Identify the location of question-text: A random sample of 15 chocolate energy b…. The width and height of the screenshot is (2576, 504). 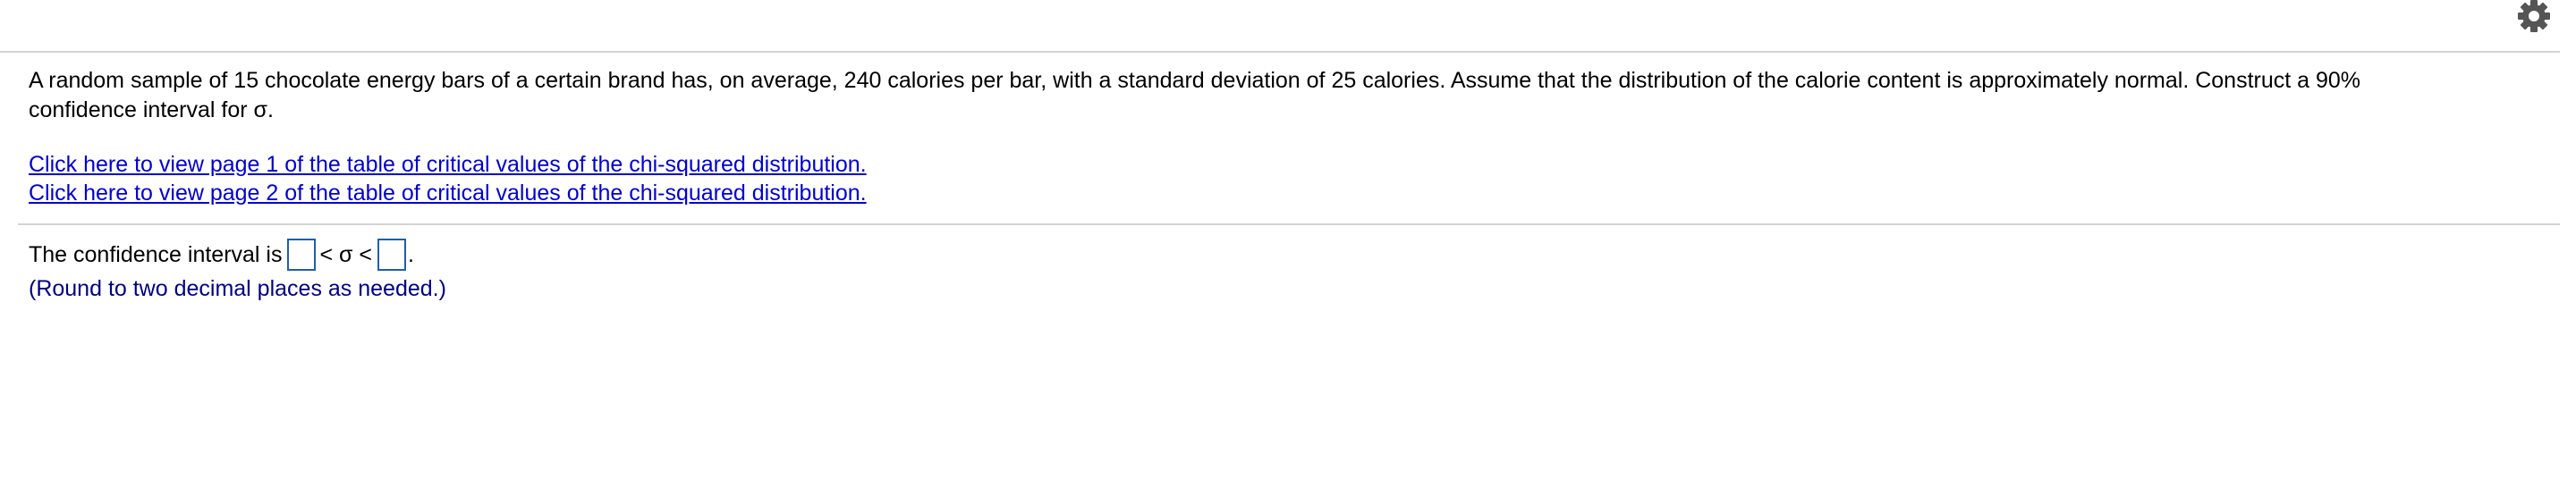
(1281, 95).